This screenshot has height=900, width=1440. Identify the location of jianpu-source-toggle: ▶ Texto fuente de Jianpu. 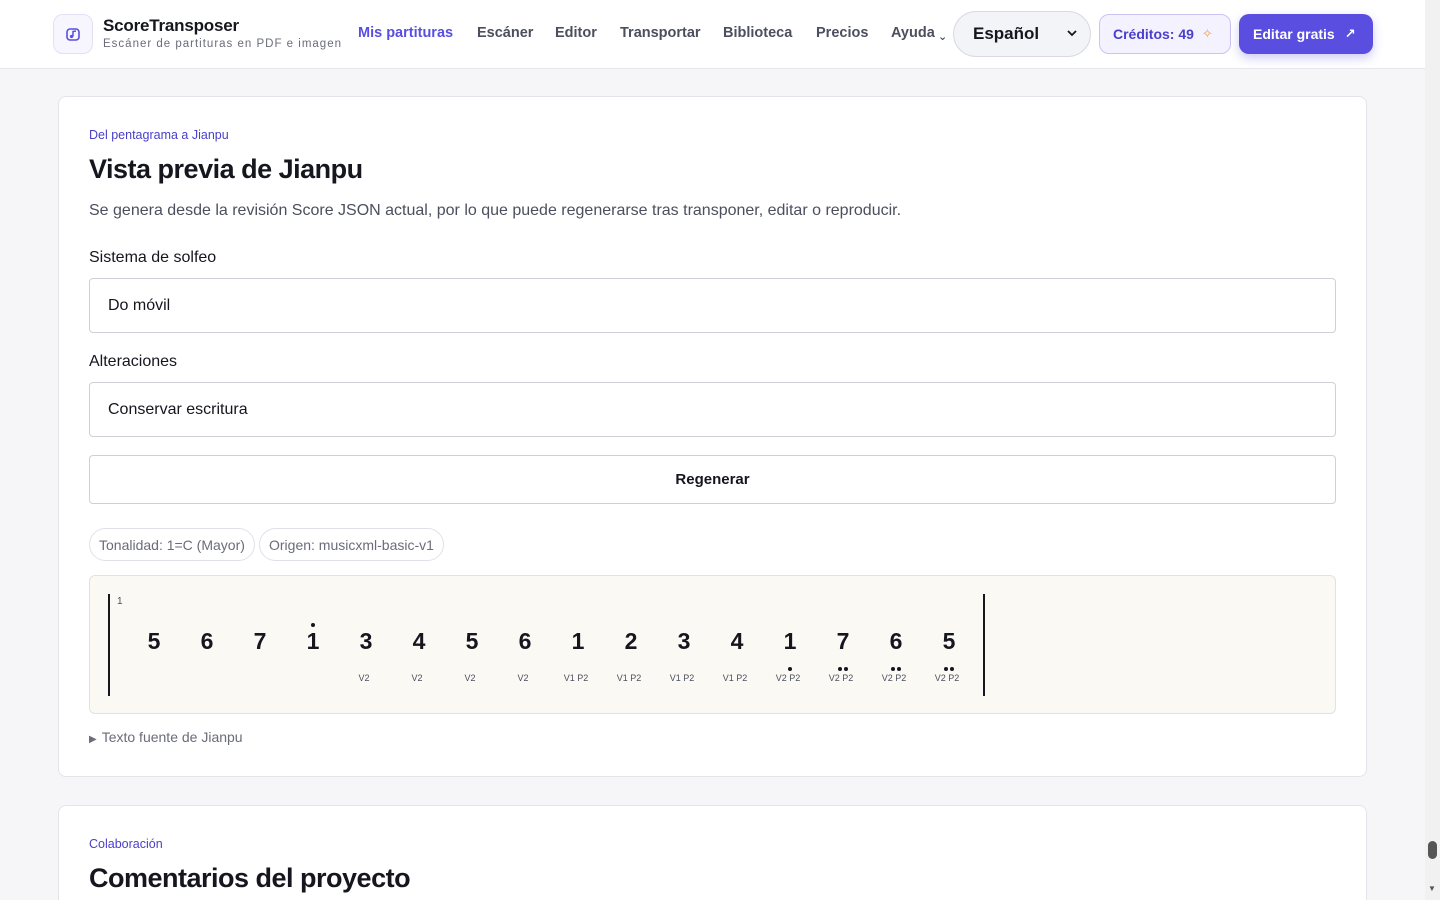
(166, 737).